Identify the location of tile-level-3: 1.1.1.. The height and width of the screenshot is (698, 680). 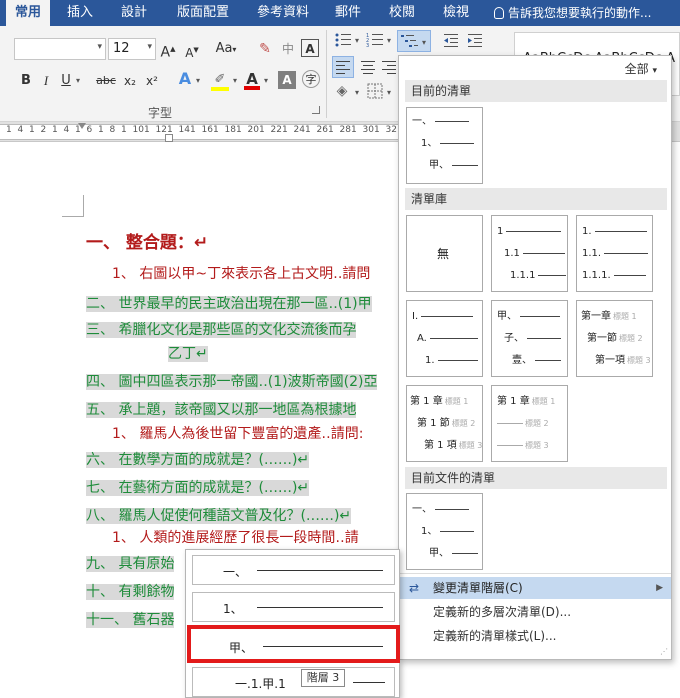
(596, 275).